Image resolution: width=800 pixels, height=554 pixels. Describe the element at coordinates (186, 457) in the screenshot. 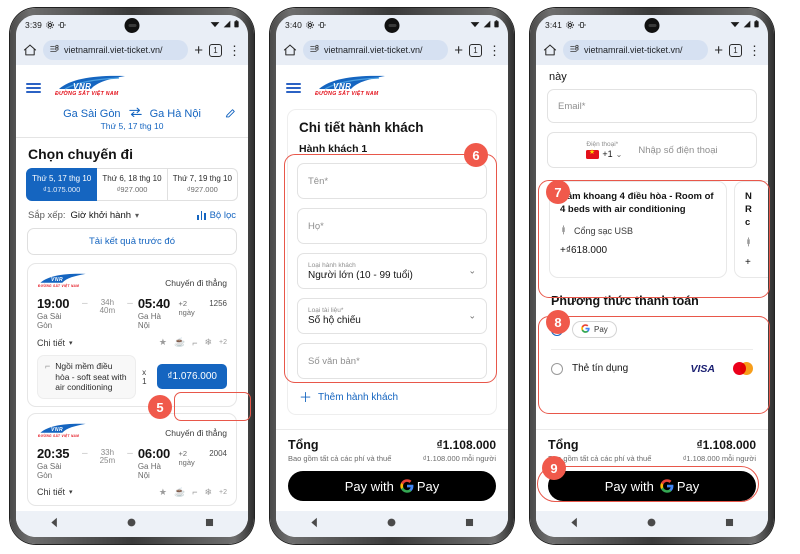

I see `plus-days-label: +2 ngày` at that location.